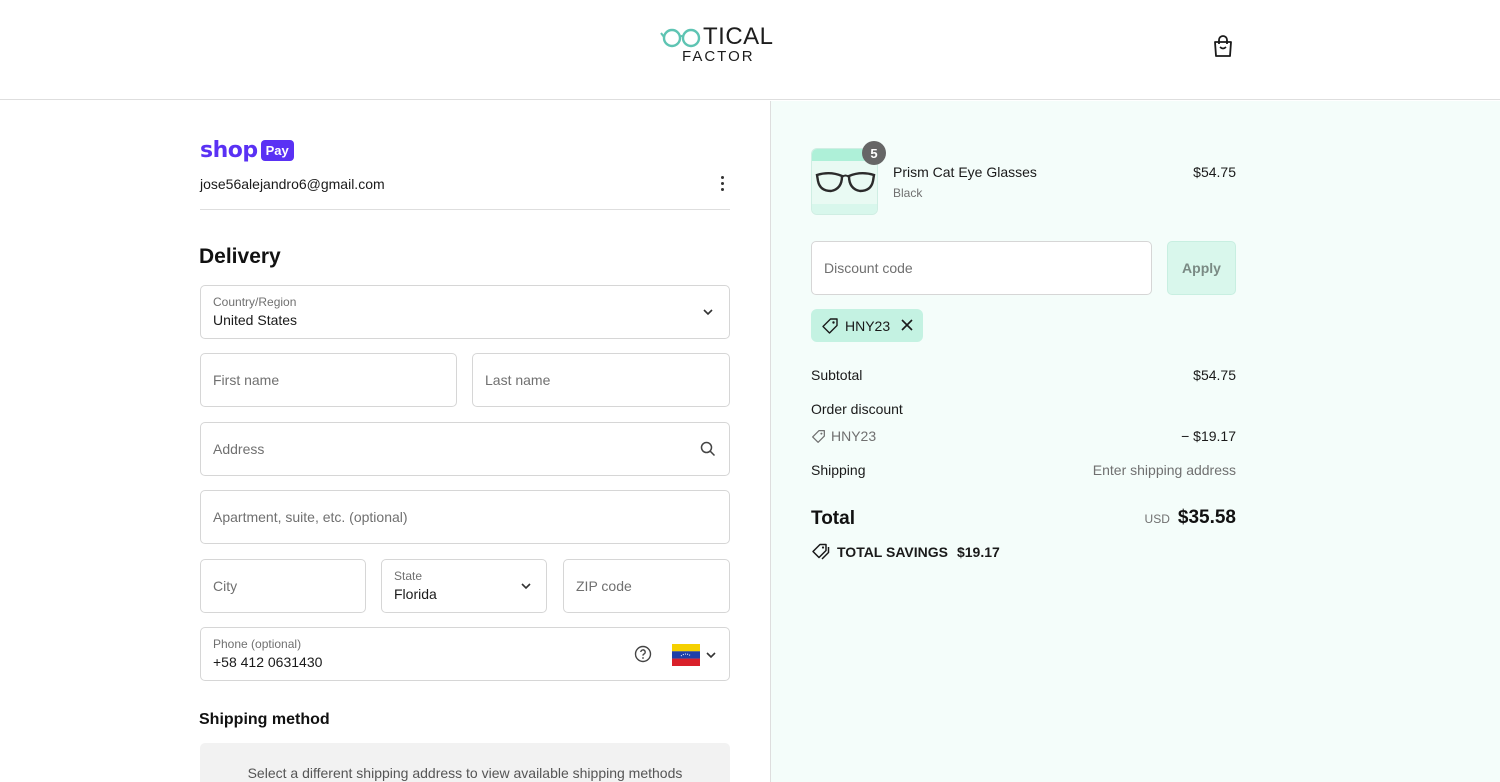  I want to click on city-field: City, so click(283, 586).